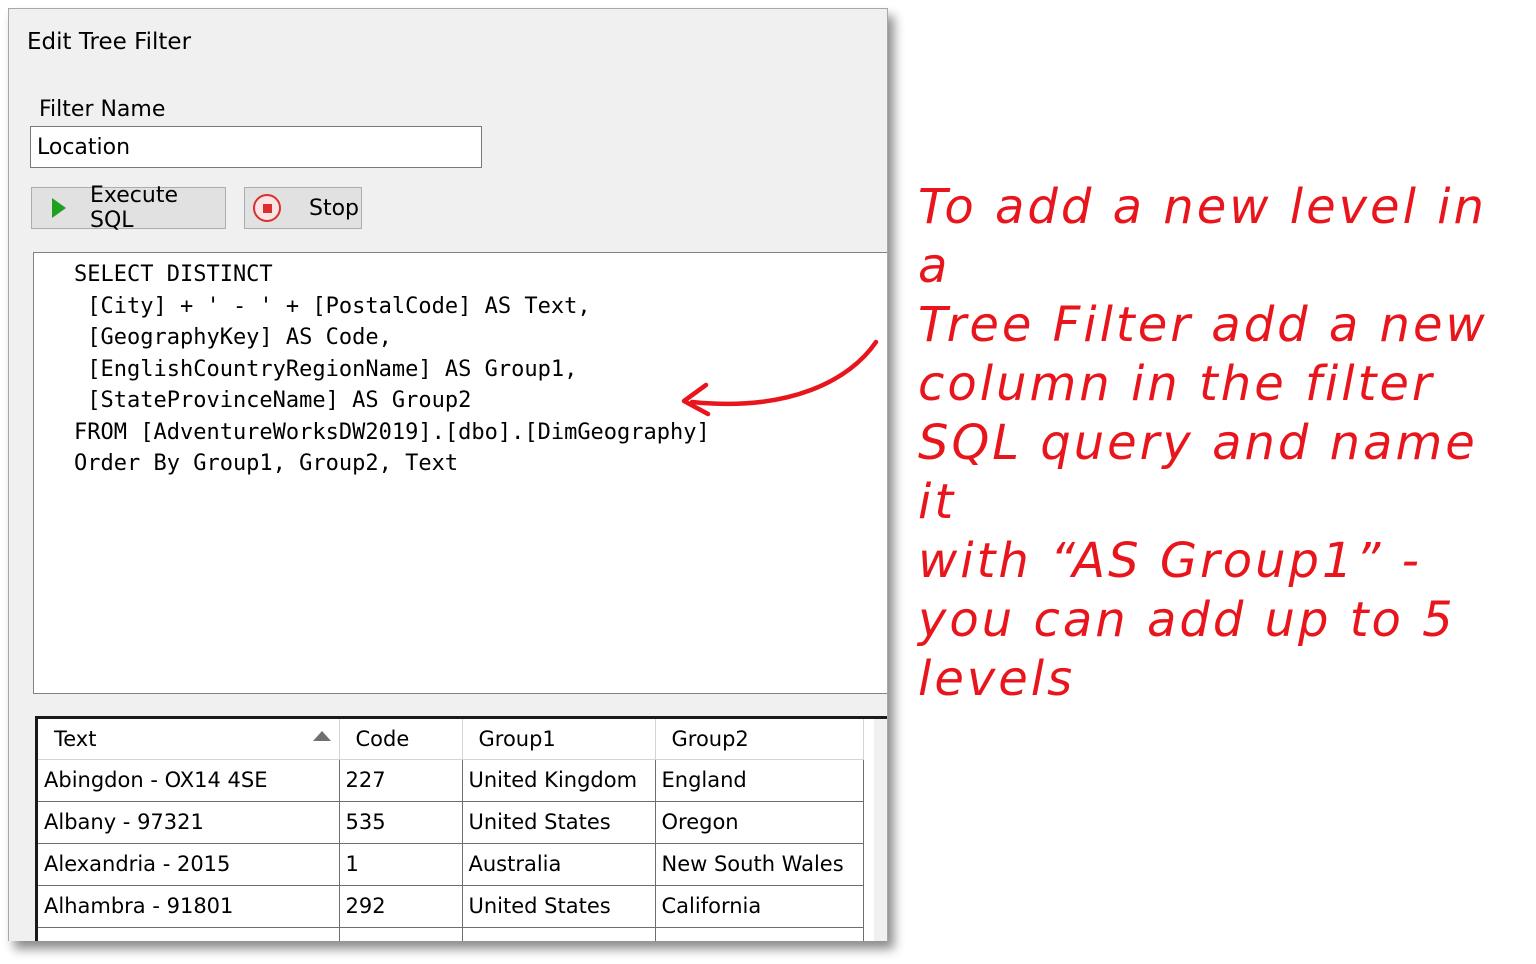  I want to click on filter-name-input, so click(256, 147).